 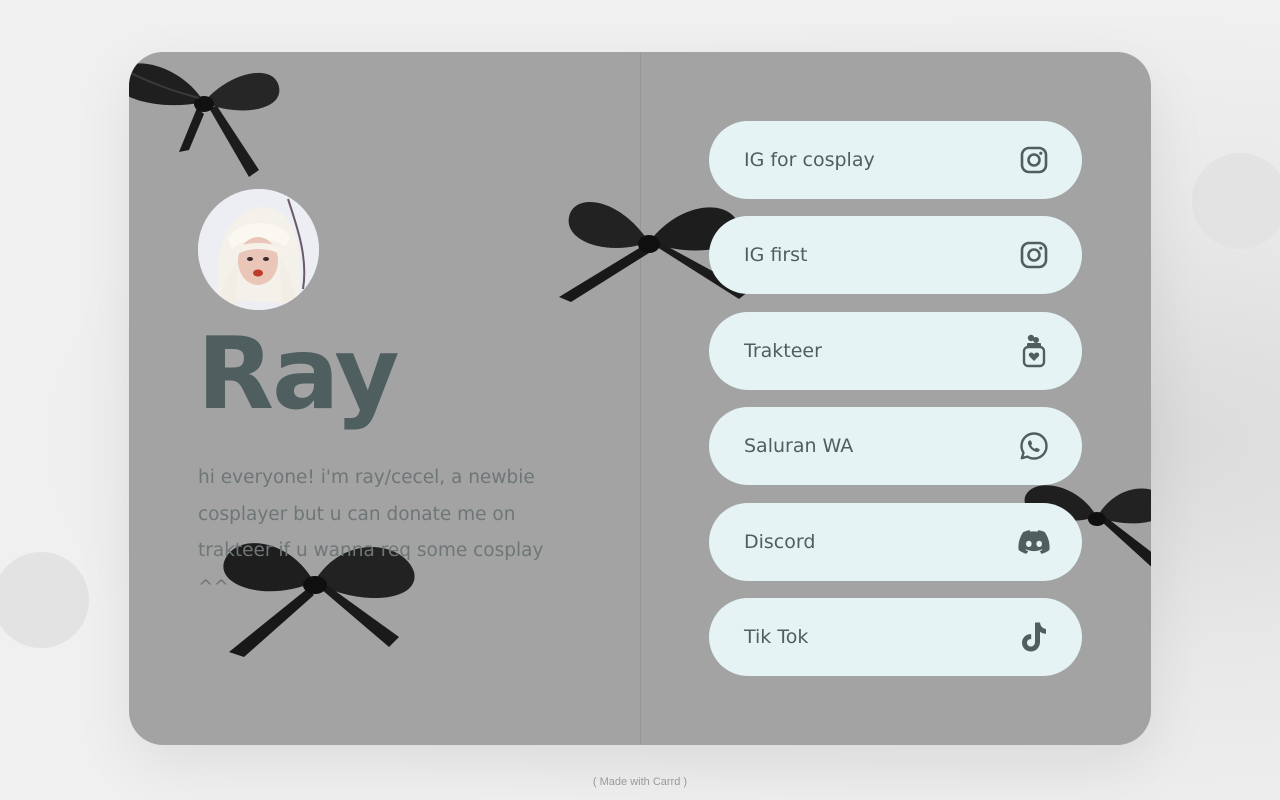 What do you see at coordinates (1236, 201) in the screenshot?
I see `background-circle-right` at bounding box center [1236, 201].